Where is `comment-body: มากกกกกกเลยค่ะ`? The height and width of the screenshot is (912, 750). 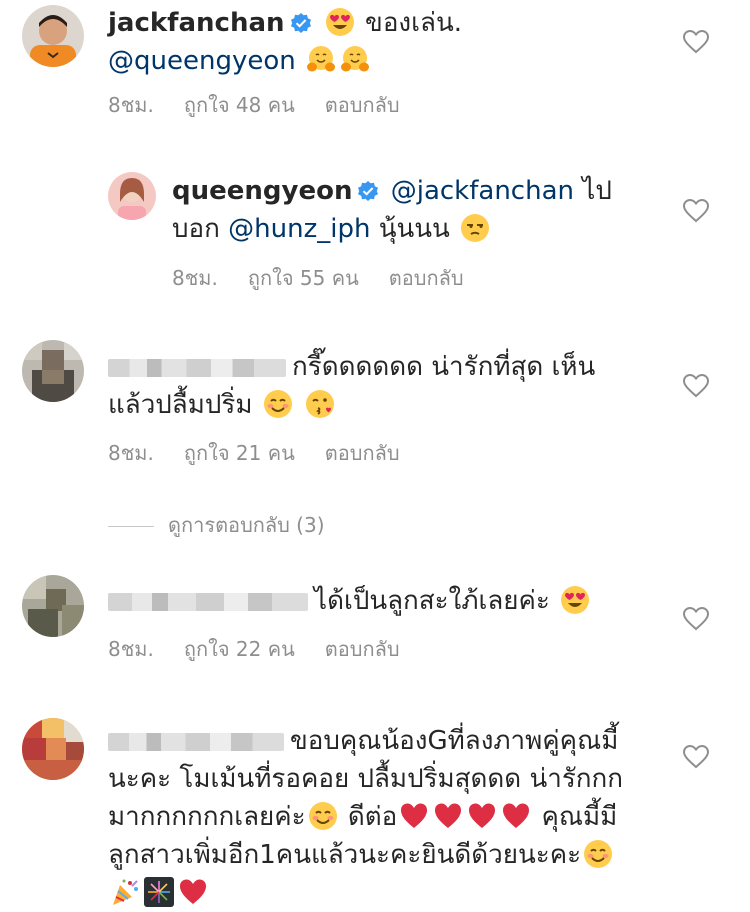 comment-body: มากกกกกกเลยค่ะ is located at coordinates (207, 817).